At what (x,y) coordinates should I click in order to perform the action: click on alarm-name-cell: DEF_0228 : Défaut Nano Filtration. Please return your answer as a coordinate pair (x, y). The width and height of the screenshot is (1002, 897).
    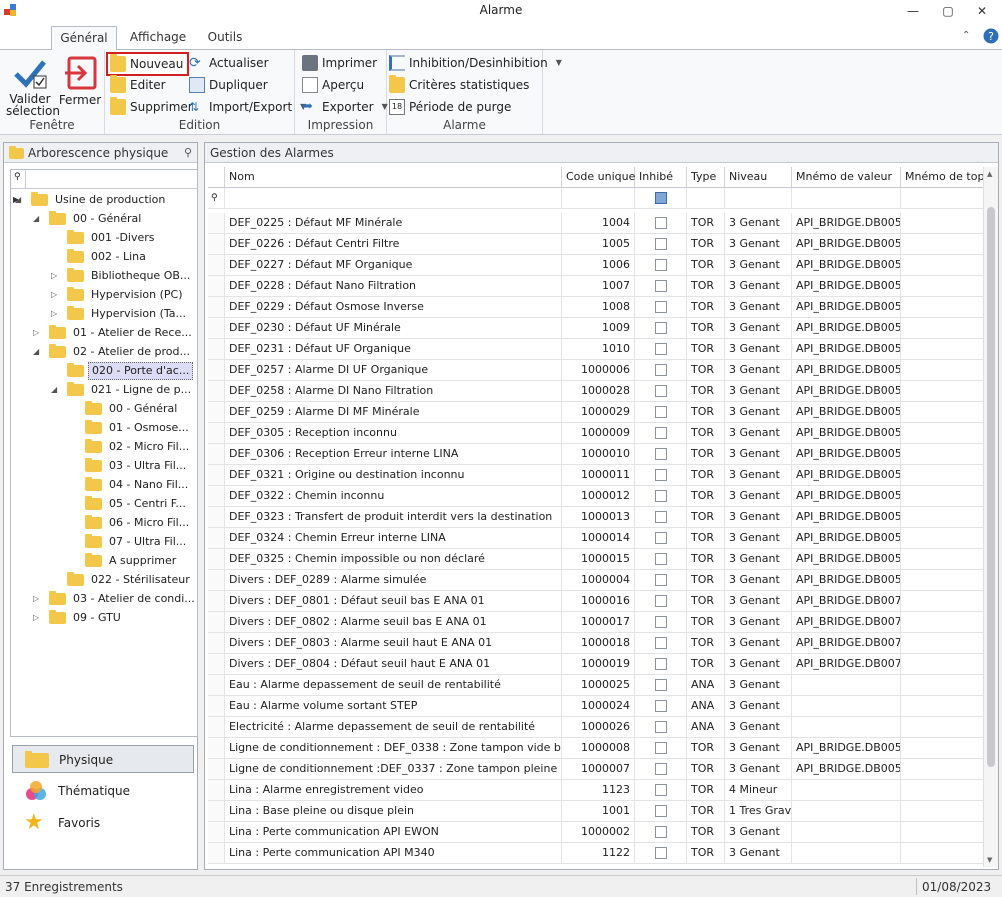
    Looking at the image, I should click on (393, 286).